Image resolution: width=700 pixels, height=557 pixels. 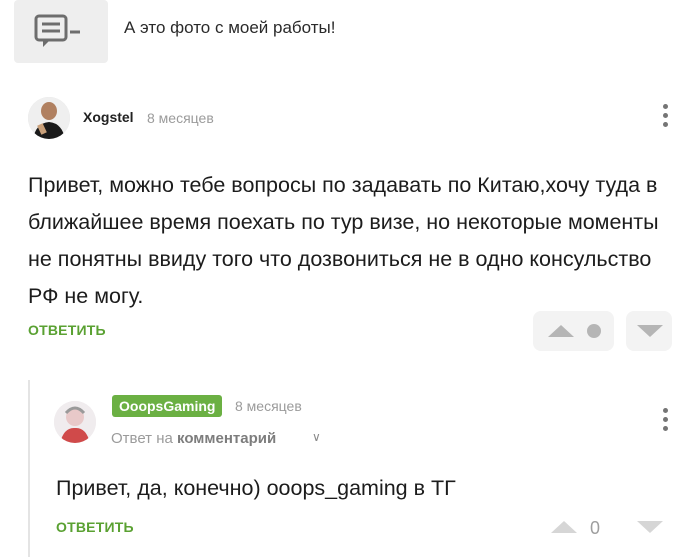 What do you see at coordinates (227, 438) in the screenshot?
I see `reply-to-target: комментарий` at bounding box center [227, 438].